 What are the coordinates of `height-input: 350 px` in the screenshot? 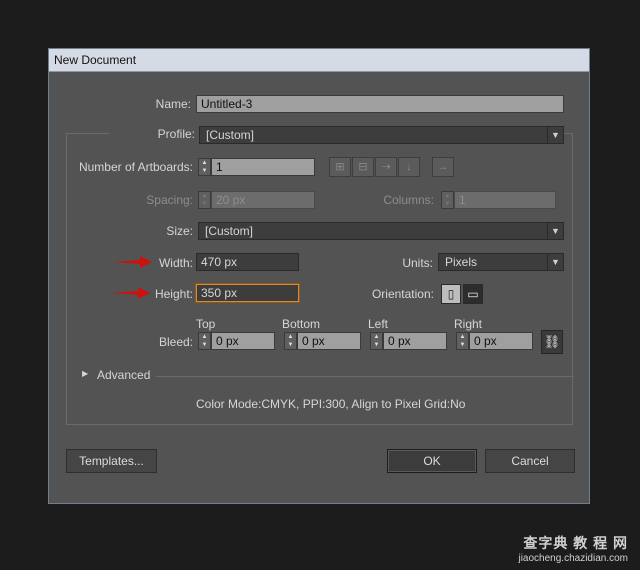 It's located at (247, 293).